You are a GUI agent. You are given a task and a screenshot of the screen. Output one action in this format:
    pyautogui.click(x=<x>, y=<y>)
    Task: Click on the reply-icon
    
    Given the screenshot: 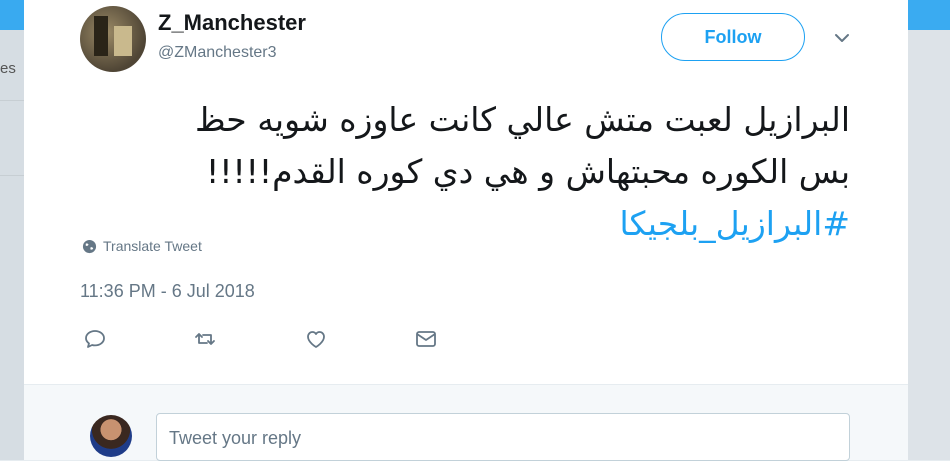 What is the action you would take?
    pyautogui.click(x=95, y=339)
    